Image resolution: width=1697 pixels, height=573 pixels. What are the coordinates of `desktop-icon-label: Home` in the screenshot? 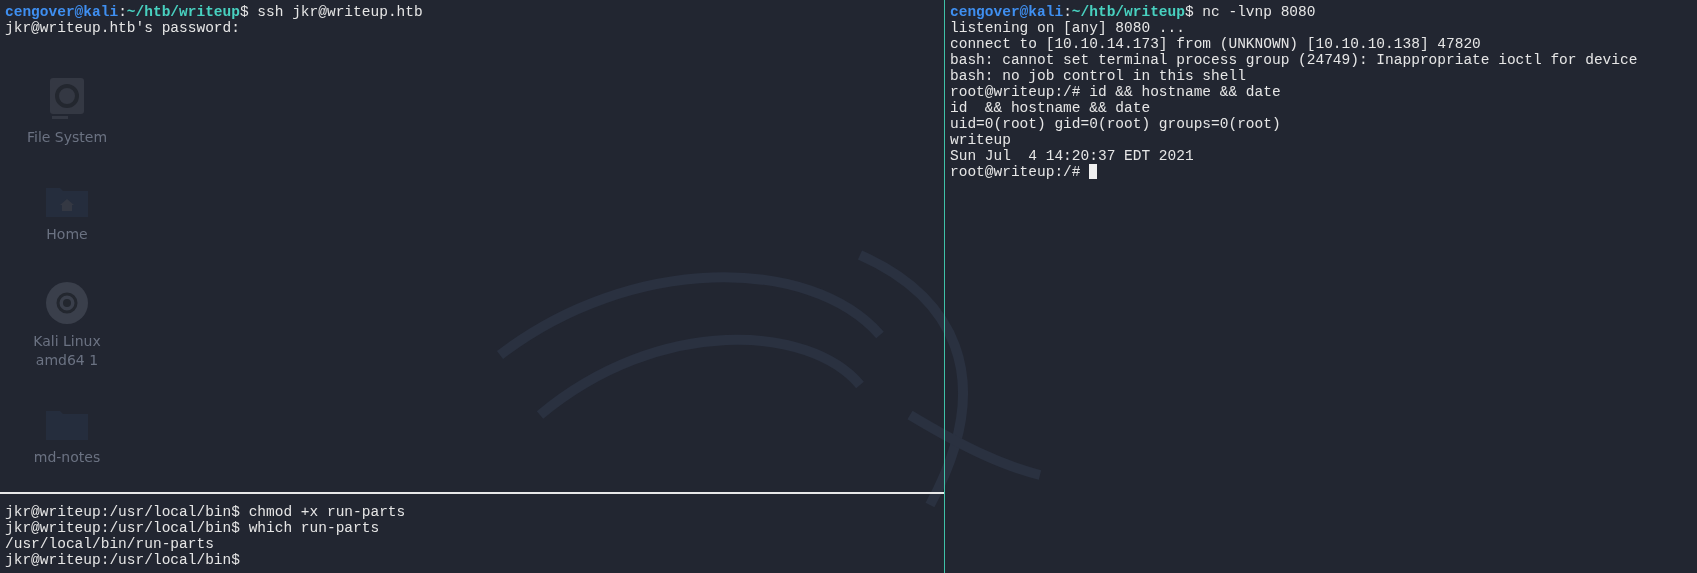 It's located at (67, 234).